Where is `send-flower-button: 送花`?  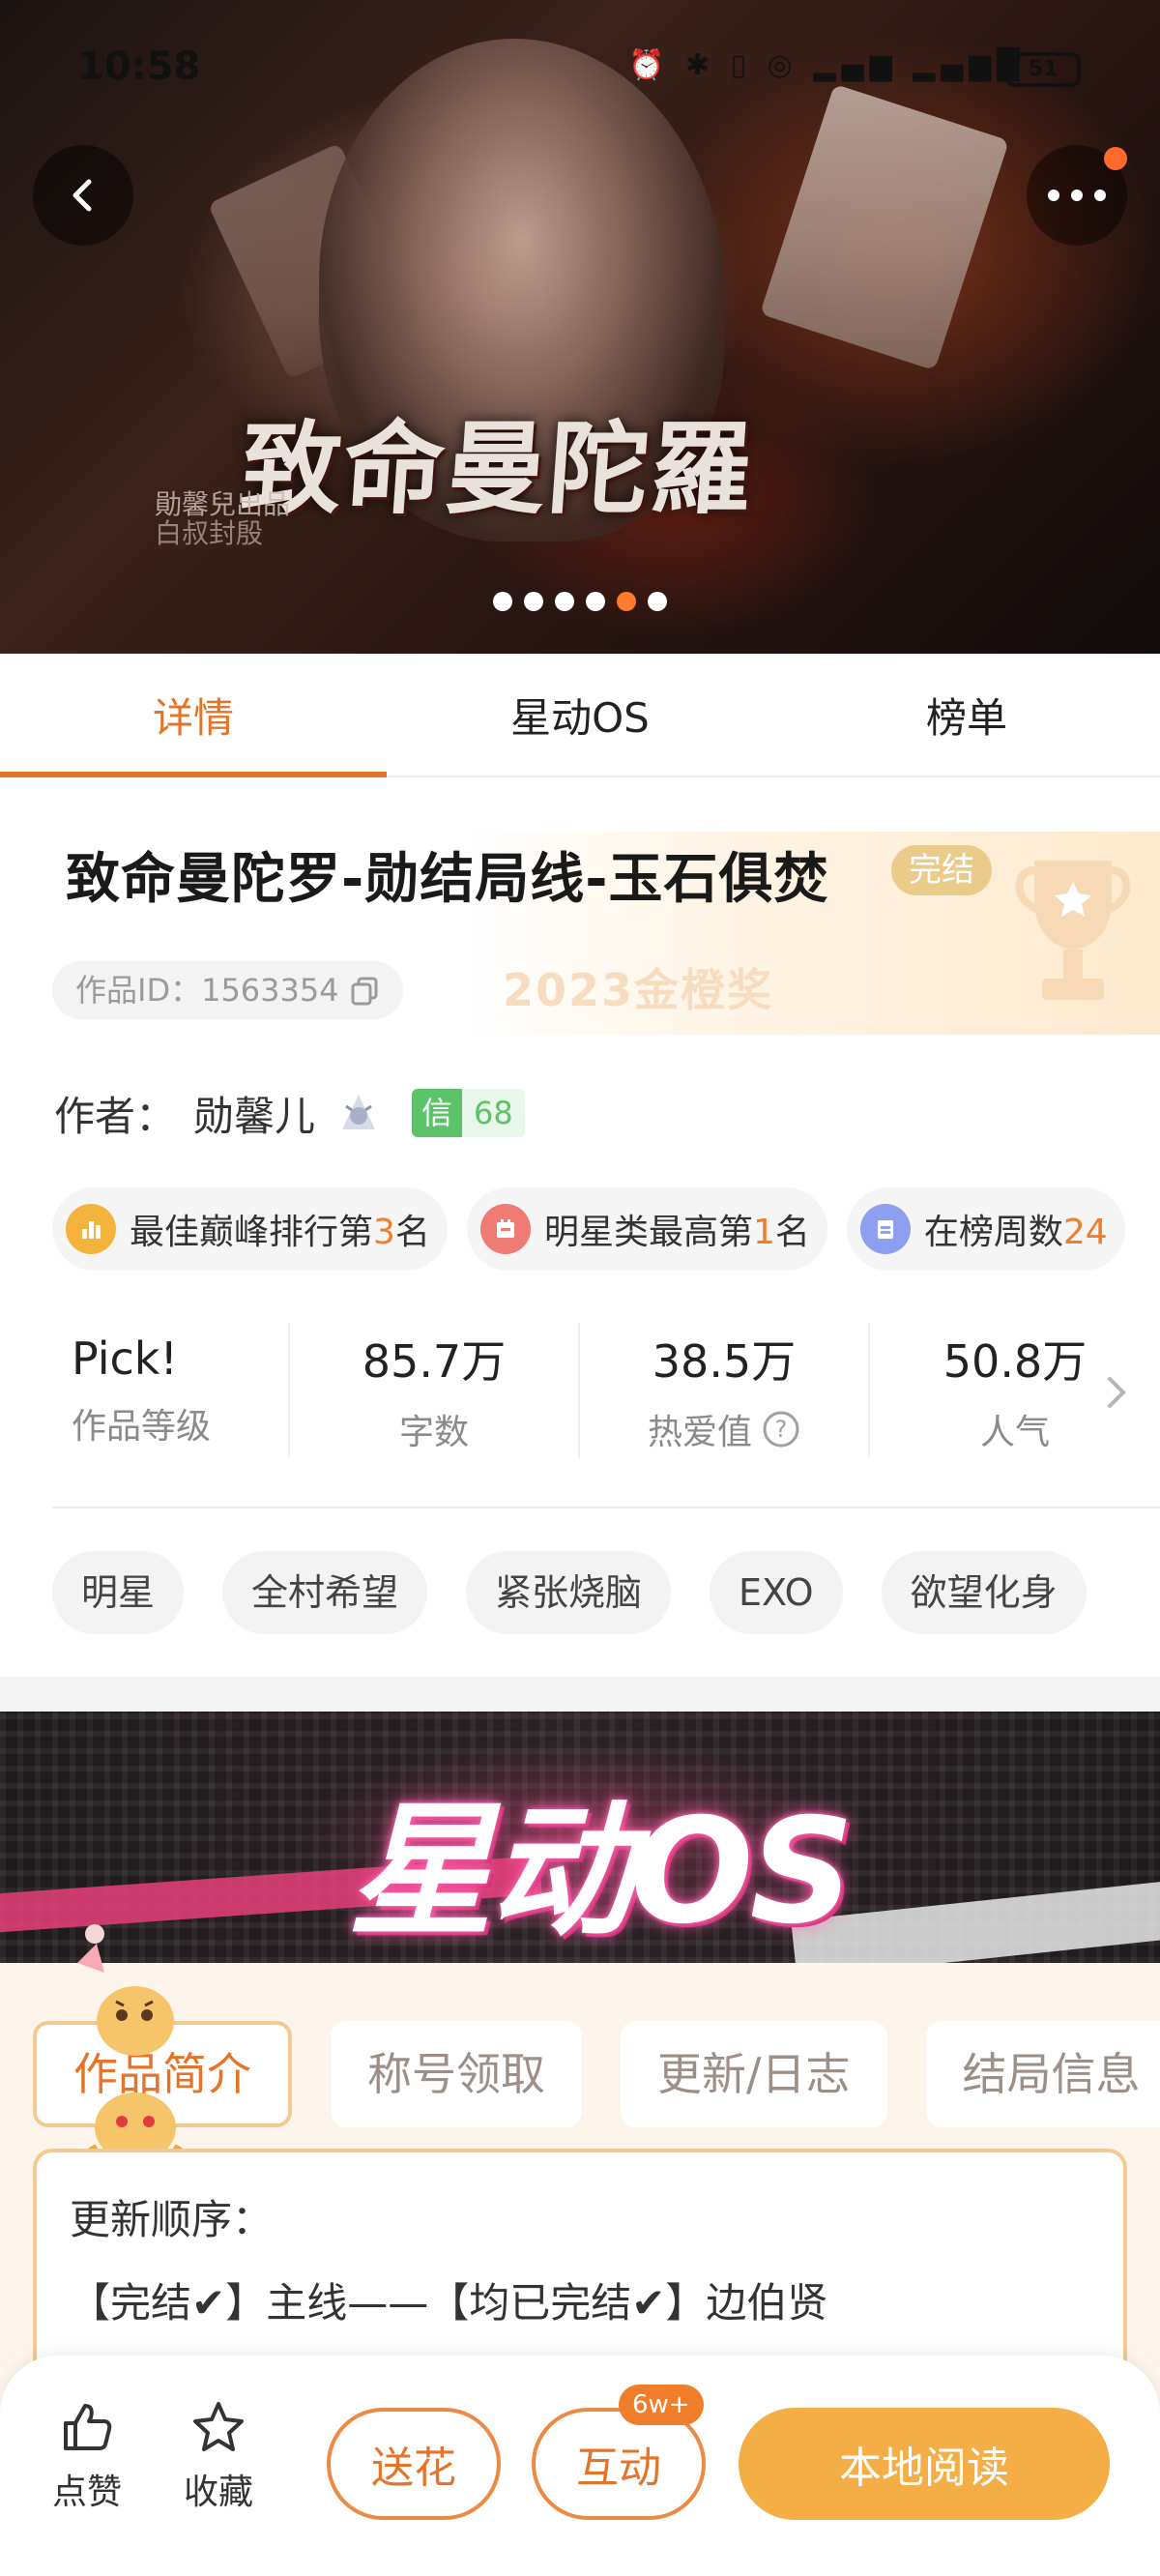
send-flower-button: 送花 is located at coordinates (414, 2464).